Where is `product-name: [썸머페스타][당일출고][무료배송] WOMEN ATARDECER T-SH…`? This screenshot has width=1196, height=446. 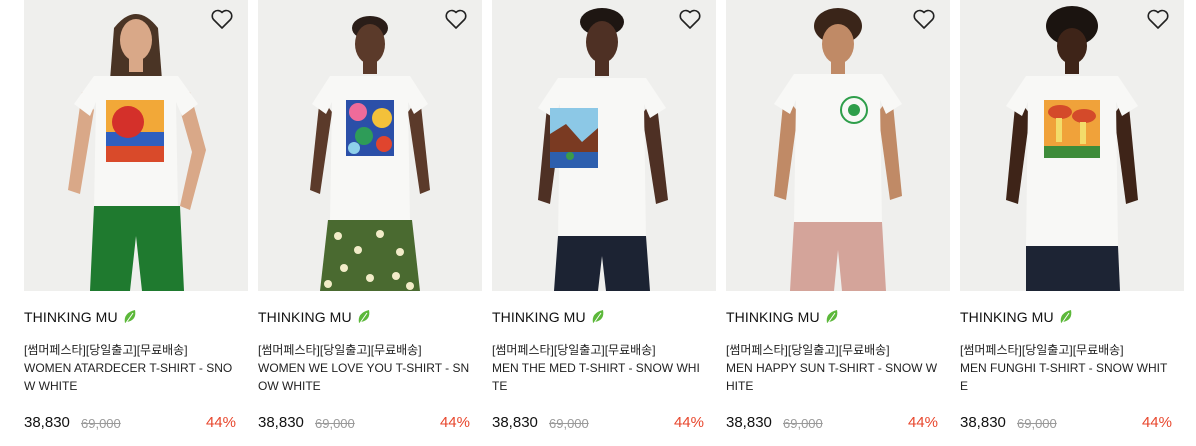 product-name: [썸머페스타][당일출고][무료배송] WOMEN ATARDECER T-SH… is located at coordinates (130, 368).